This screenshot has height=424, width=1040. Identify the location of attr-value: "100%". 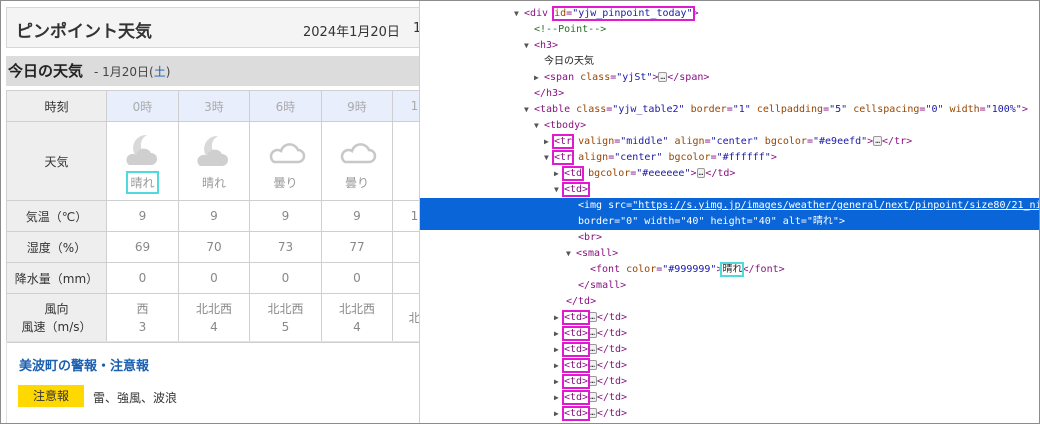
(1003, 109).